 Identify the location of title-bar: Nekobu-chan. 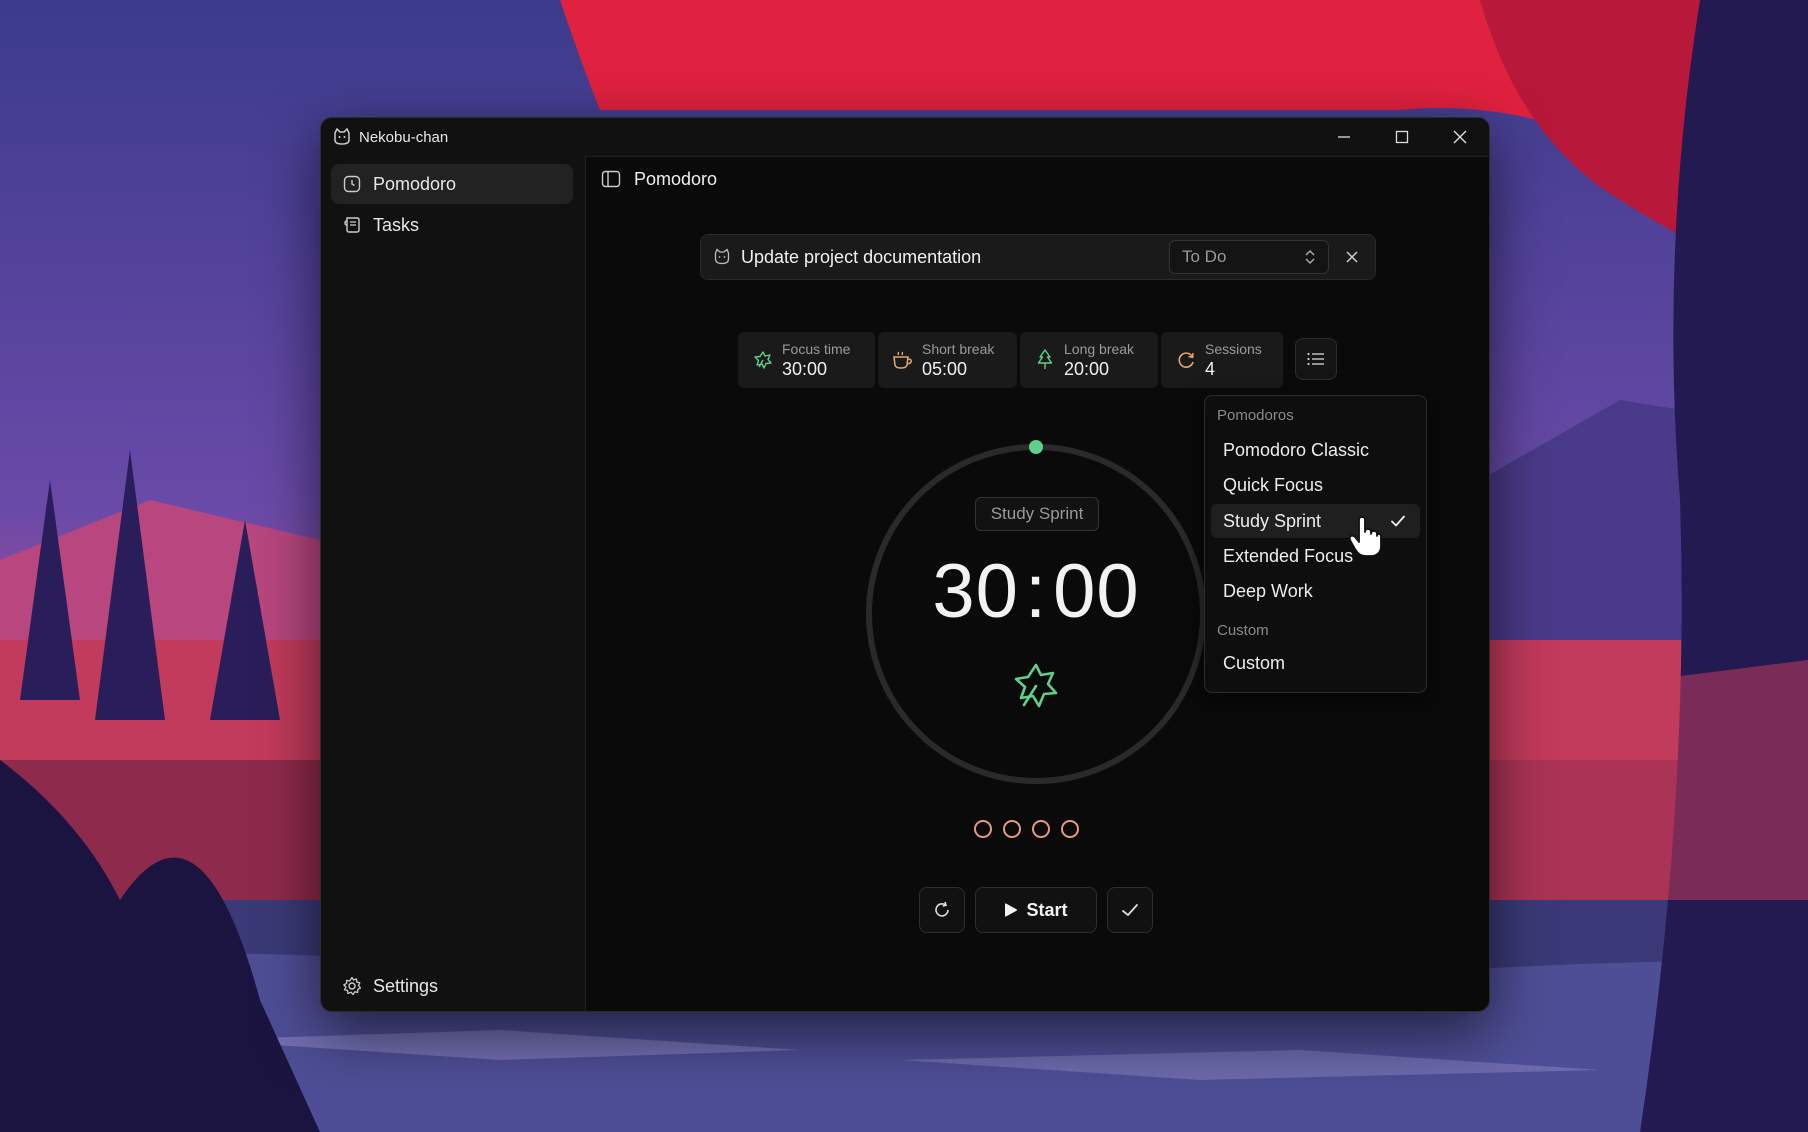
(905, 137).